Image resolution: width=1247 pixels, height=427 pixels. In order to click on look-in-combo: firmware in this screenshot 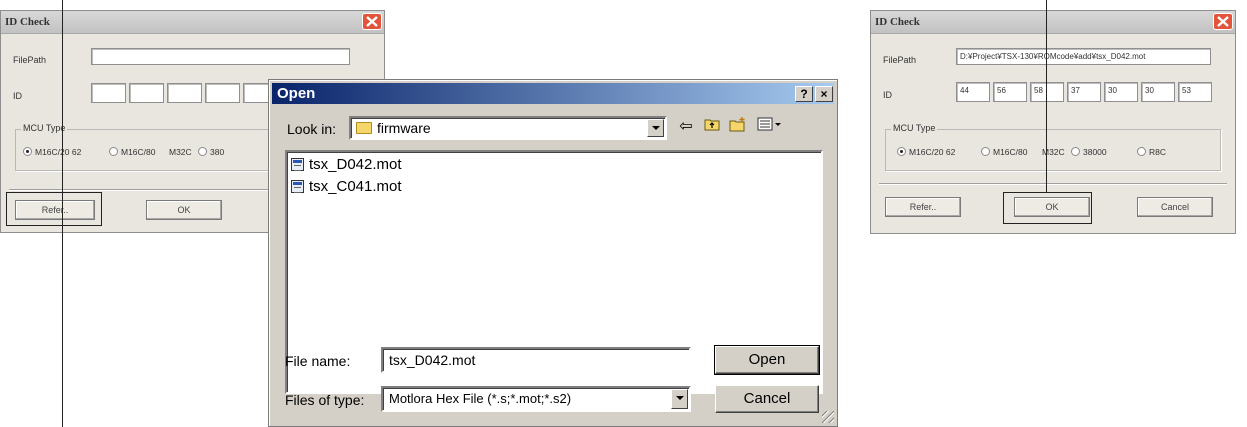, I will do `click(508, 128)`.